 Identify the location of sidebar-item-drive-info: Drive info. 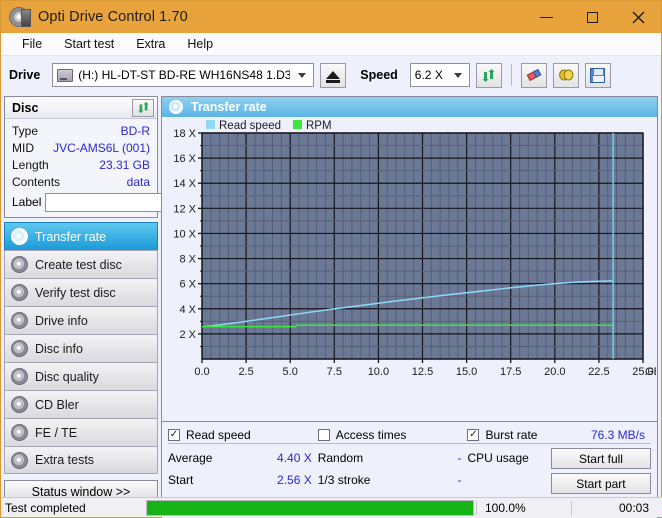
(81, 320).